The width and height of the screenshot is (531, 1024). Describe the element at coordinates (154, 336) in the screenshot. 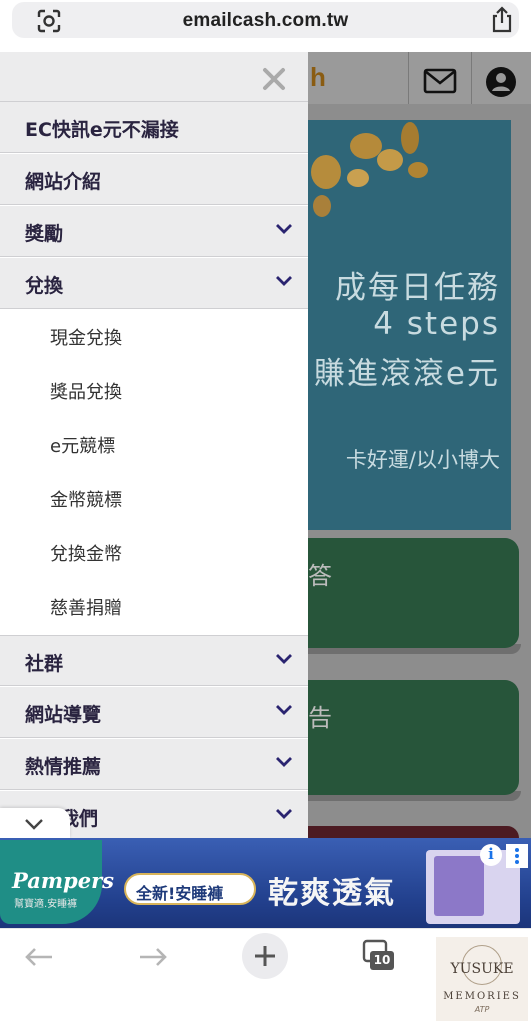

I see `submenu-item-cash-redeem: 現金兌換` at that location.